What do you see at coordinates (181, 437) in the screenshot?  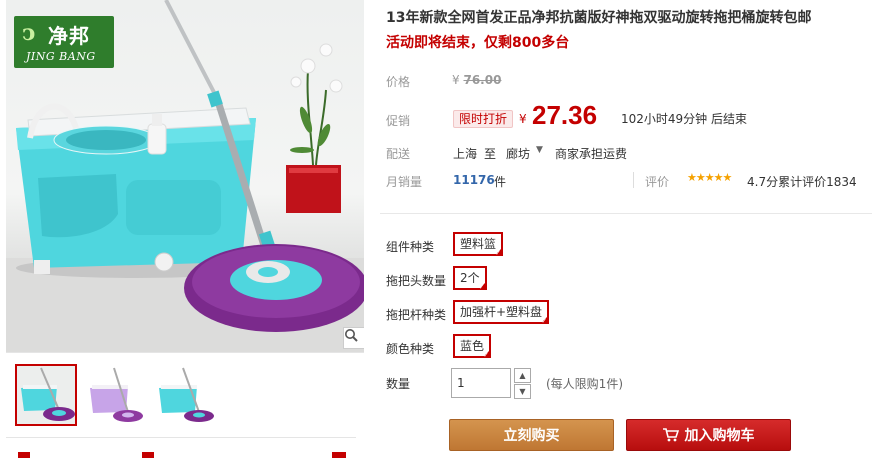 I see `left-footer-divider` at bounding box center [181, 437].